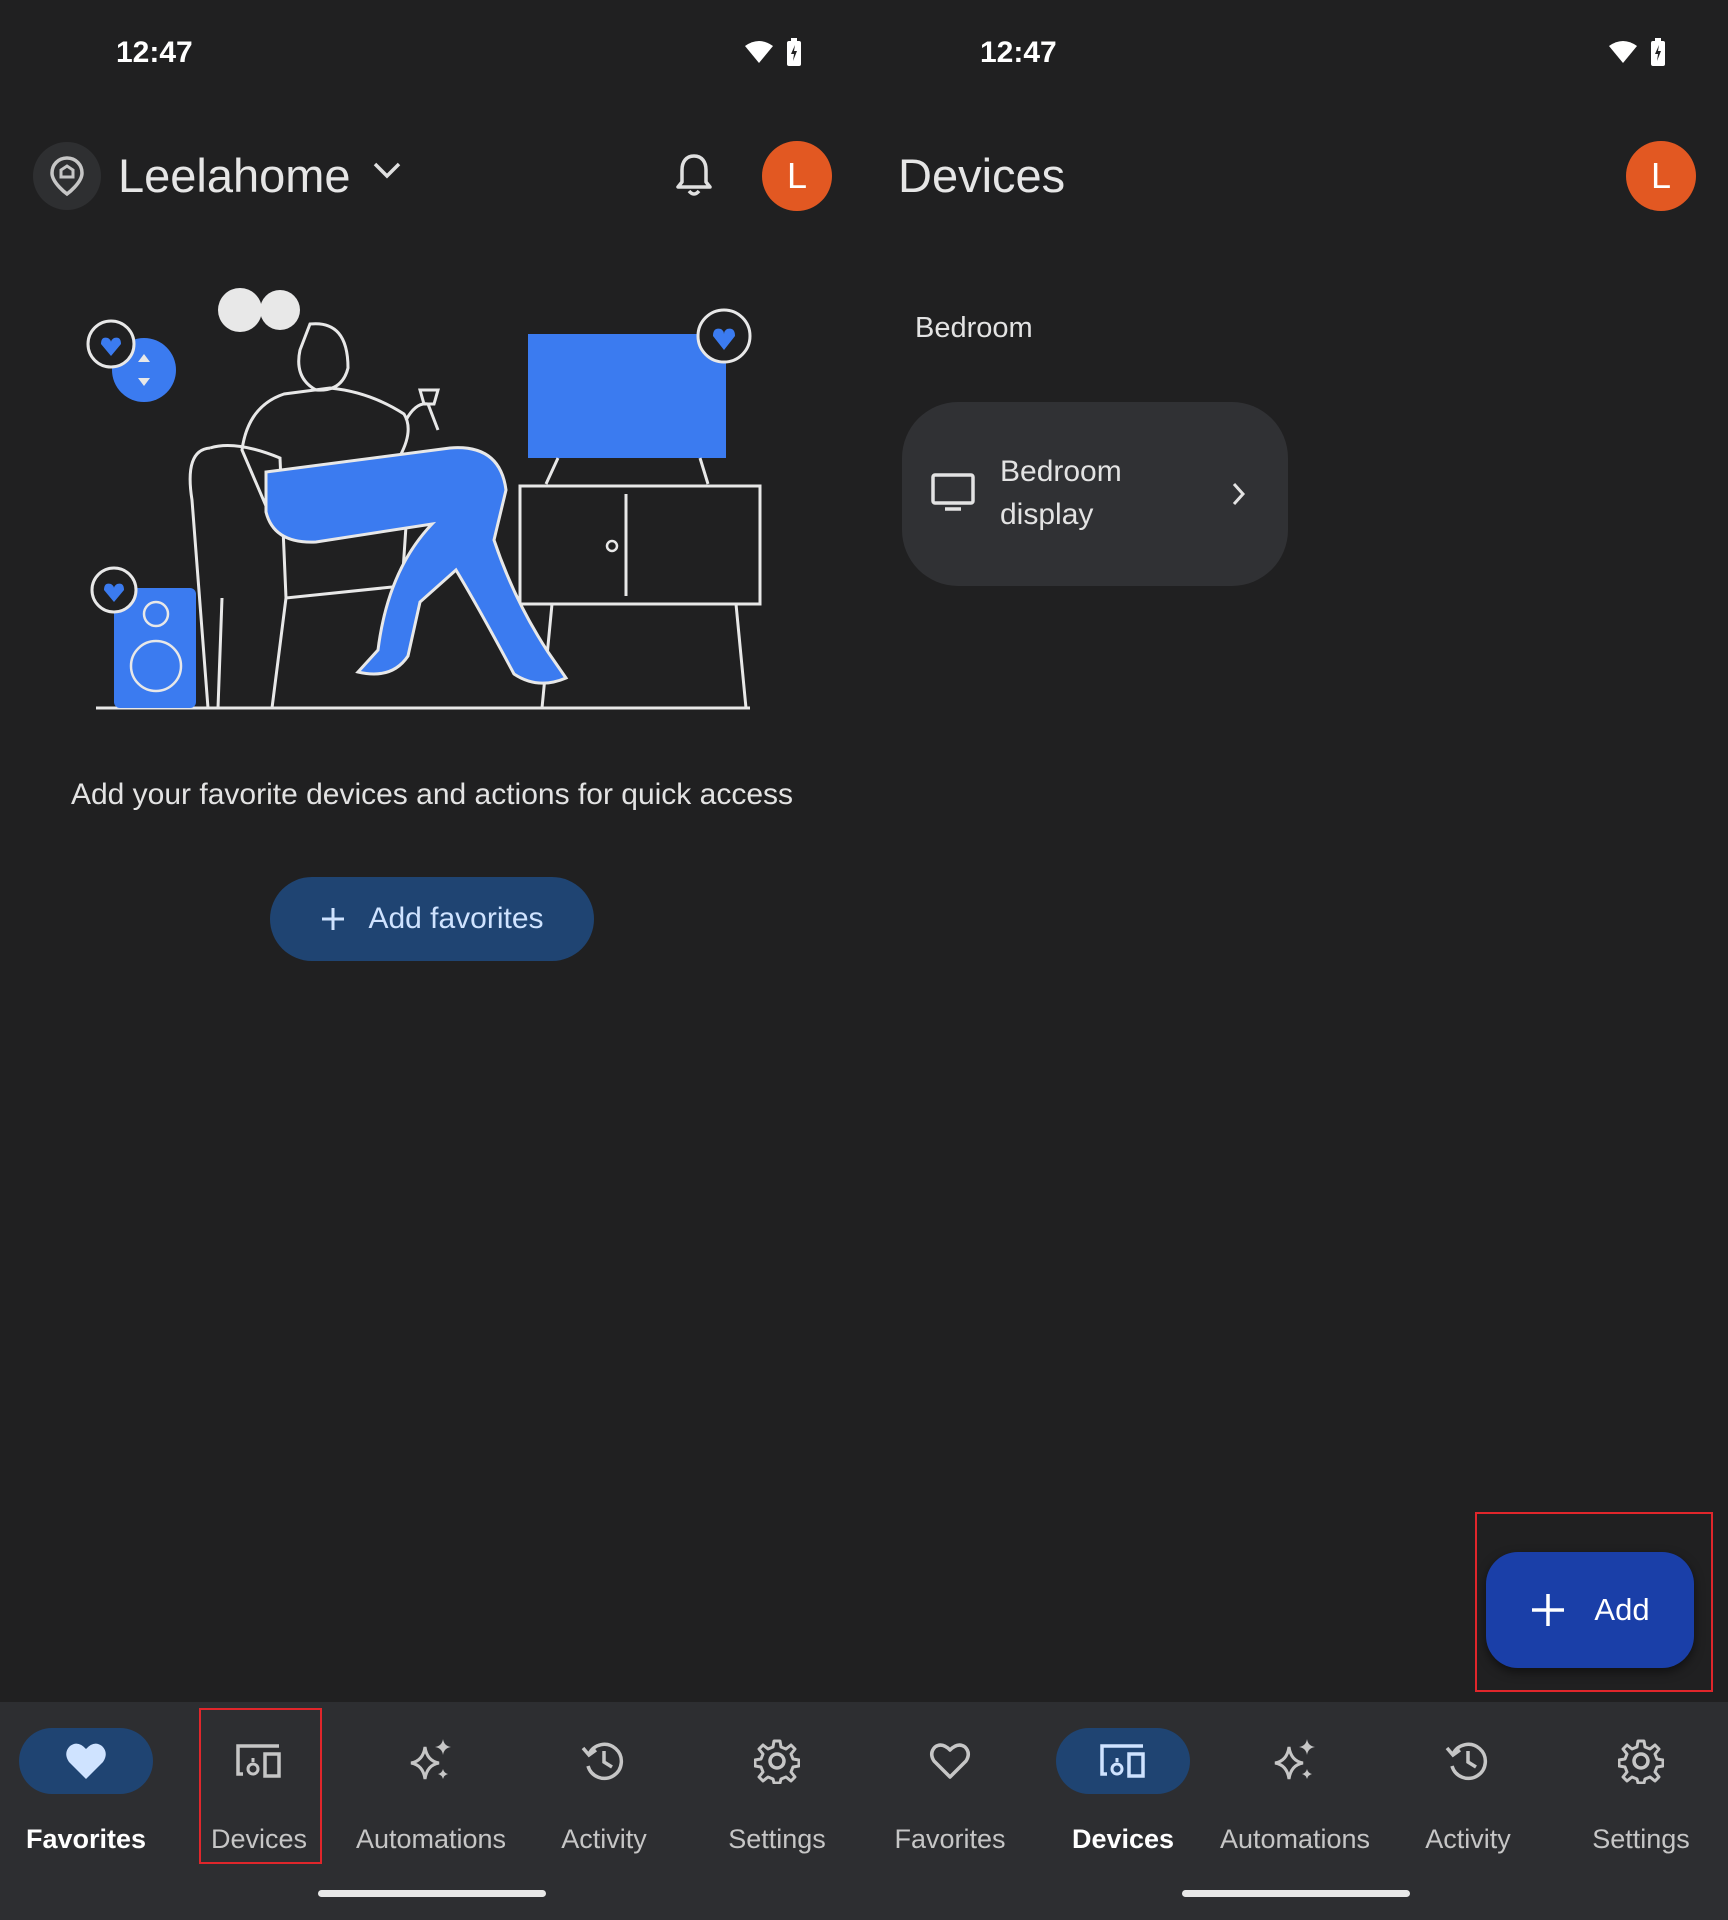  I want to click on device-name: Bedroom display, so click(1061, 493).